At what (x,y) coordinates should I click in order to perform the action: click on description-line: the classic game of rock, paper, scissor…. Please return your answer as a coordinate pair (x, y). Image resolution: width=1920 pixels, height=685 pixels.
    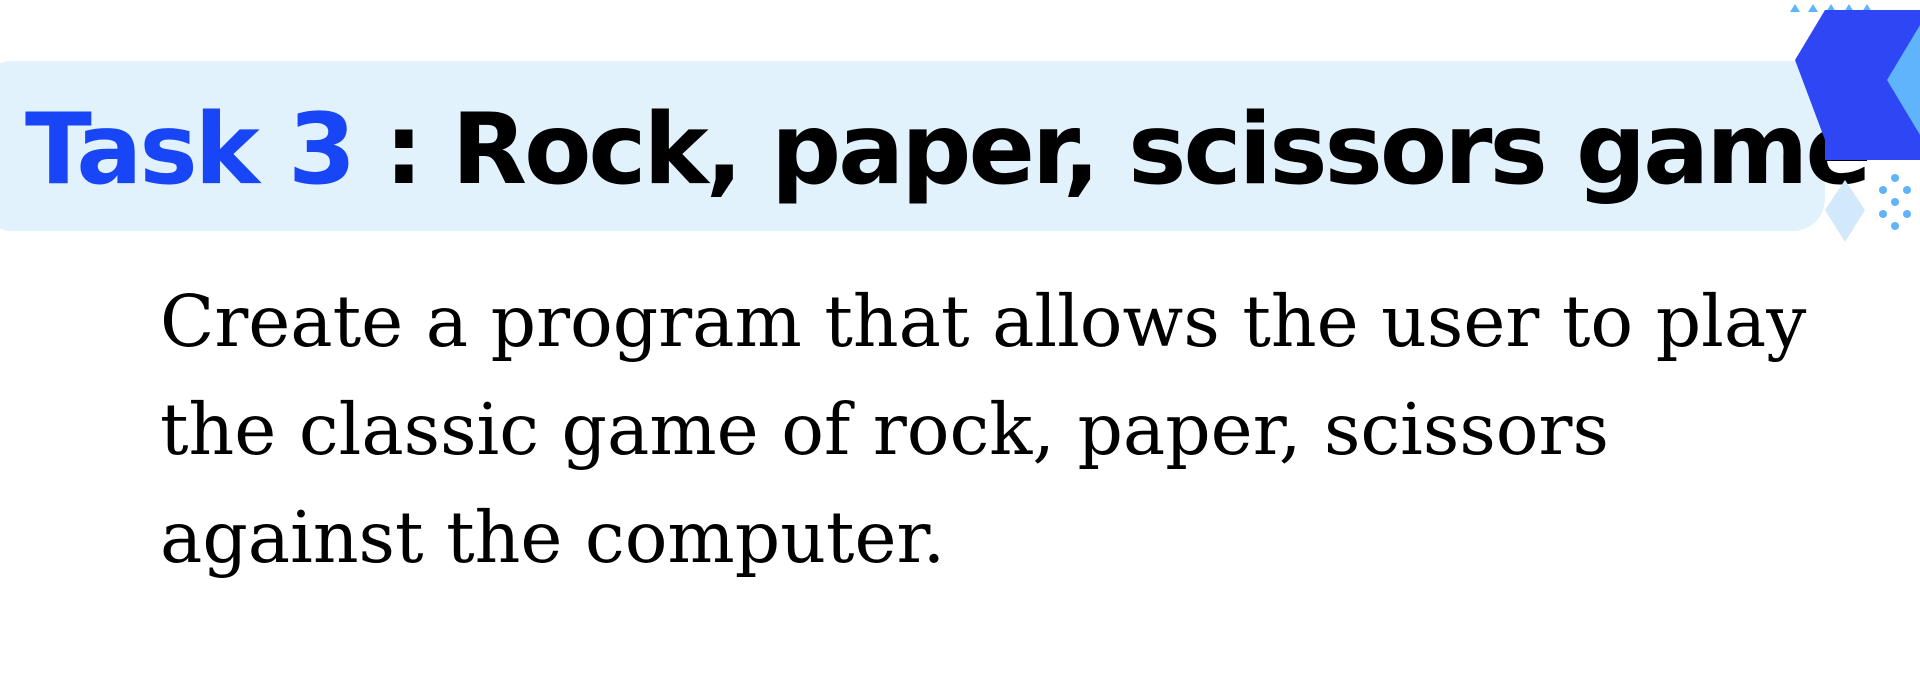
    Looking at the image, I should click on (884, 429).